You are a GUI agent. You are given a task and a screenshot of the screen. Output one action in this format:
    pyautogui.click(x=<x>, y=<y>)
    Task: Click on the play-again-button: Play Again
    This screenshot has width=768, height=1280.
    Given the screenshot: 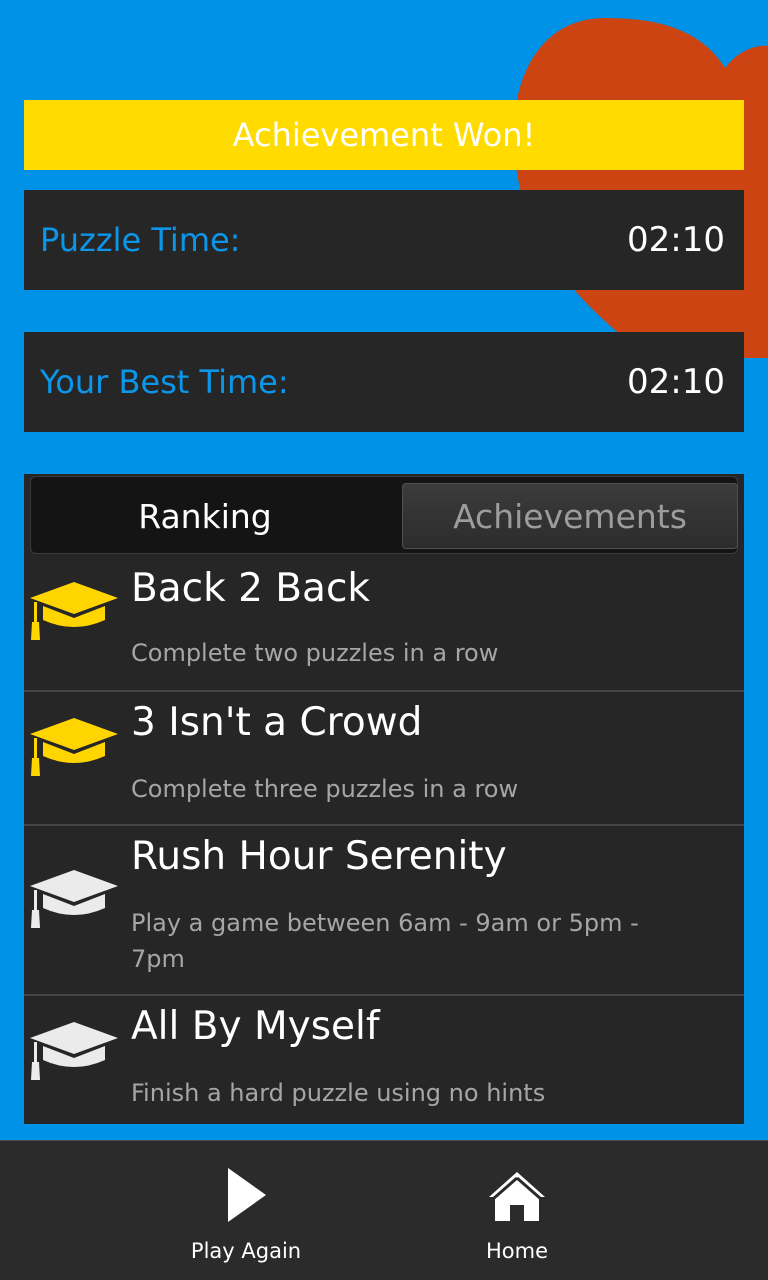 What is the action you would take?
    pyautogui.click(x=246, y=1210)
    